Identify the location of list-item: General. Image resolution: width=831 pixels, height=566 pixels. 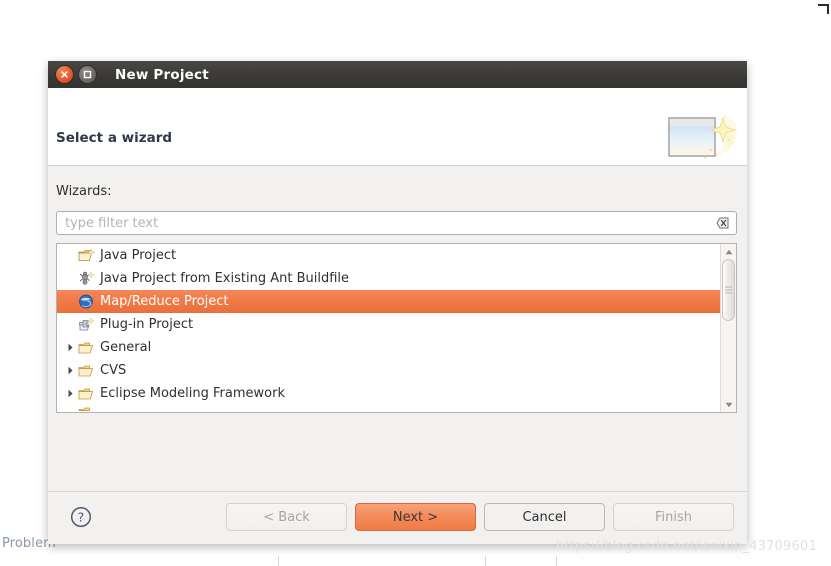
(388, 347).